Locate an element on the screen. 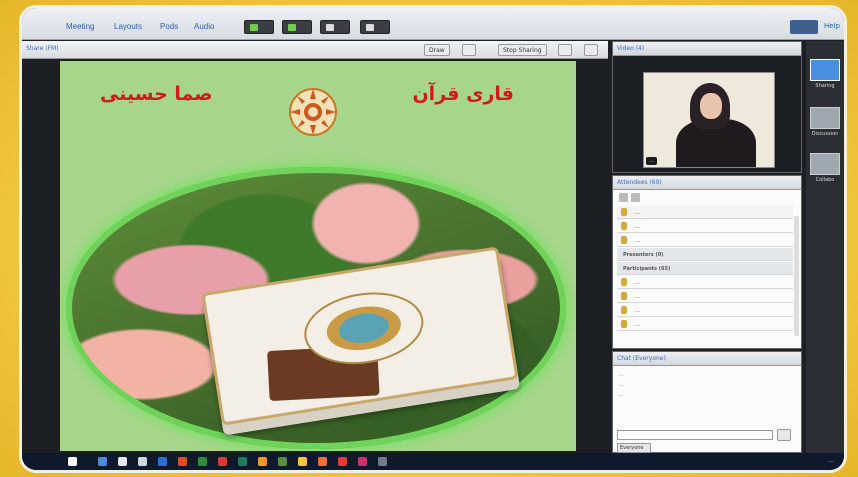  settings-button is located at coordinates (804, 27).